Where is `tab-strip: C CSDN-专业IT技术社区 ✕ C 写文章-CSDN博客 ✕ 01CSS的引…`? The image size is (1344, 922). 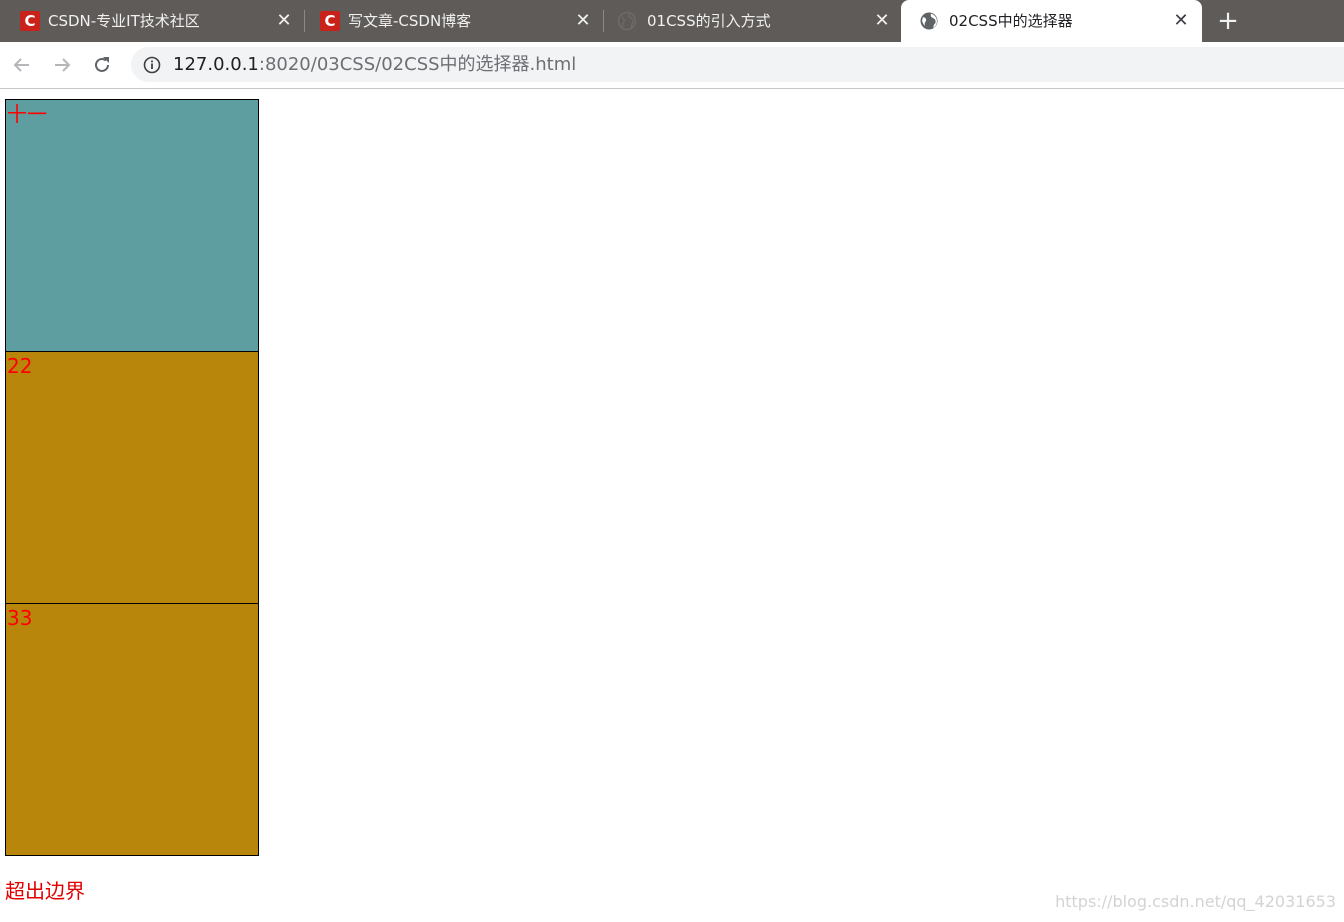 tab-strip: C CSDN-专业IT技术社区 ✕ C 写文章-CSDN博客 ✕ 01CSS的引… is located at coordinates (672, 21).